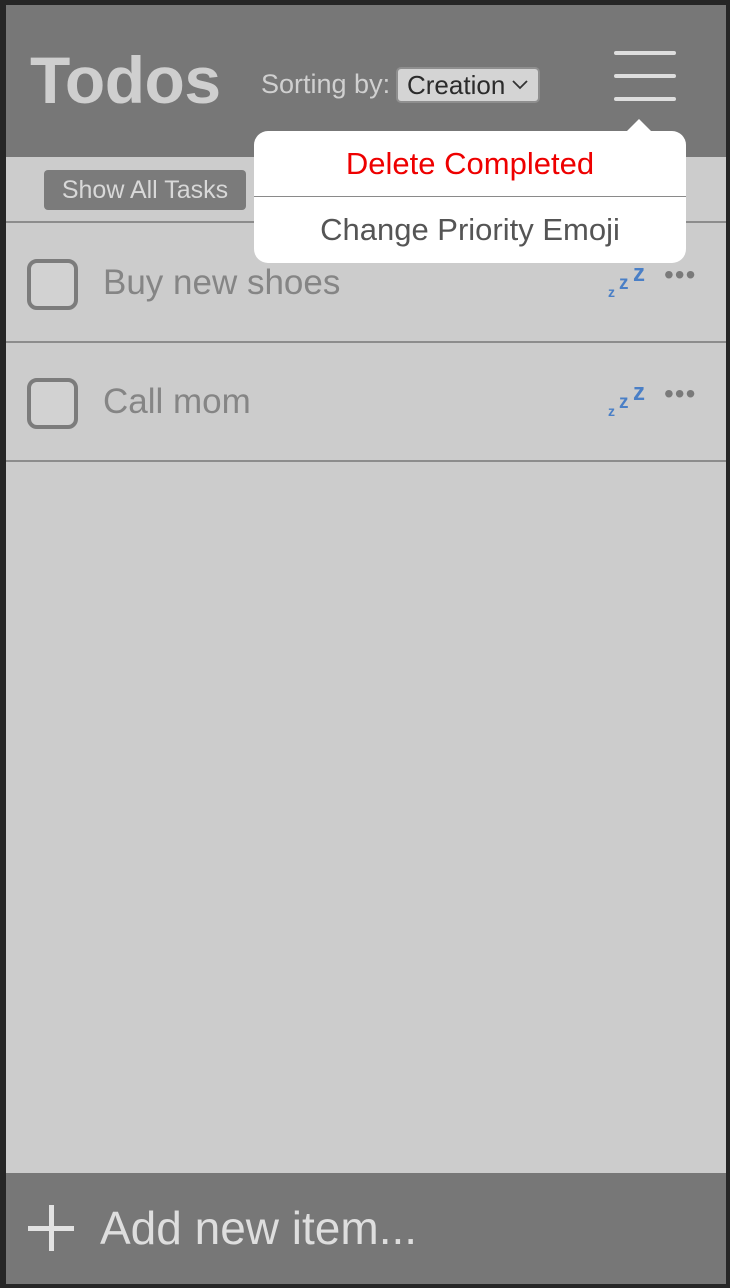 This screenshot has width=730, height=1288. Describe the element at coordinates (125, 80) in the screenshot. I see `page-title: Todos` at that location.